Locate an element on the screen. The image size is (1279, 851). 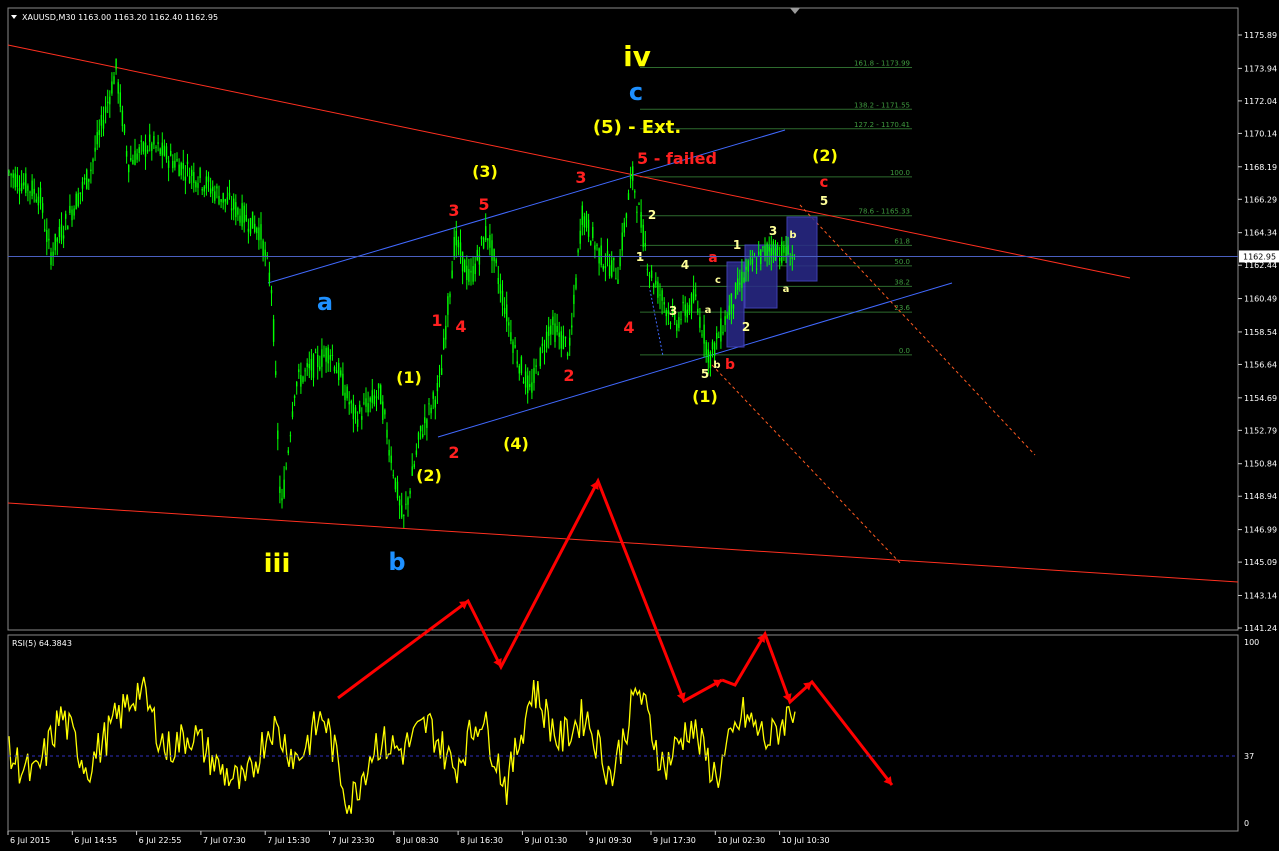
price-tick-label: 1164.34 is located at coordinates (1260, 233).